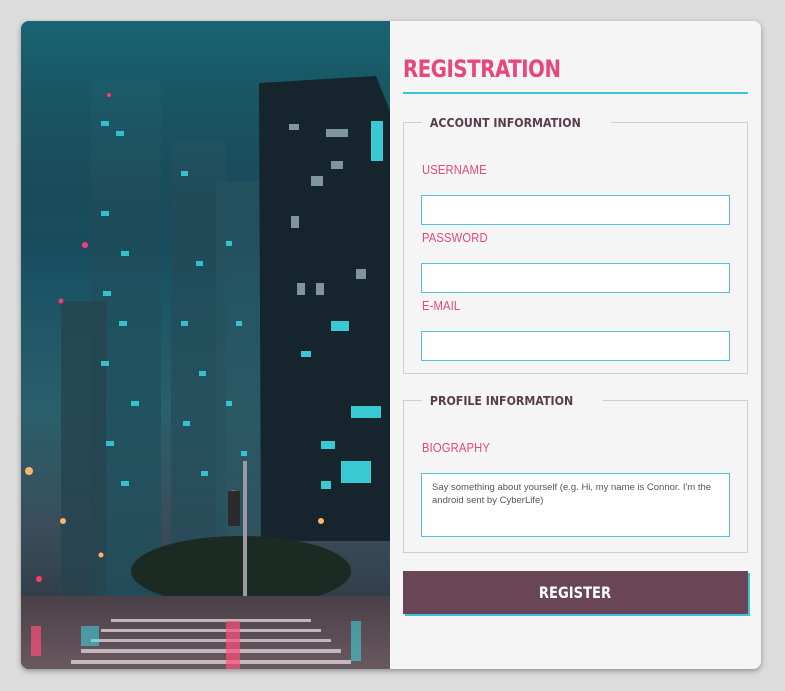  I want to click on register-button-label: REGISTER, so click(575, 592).